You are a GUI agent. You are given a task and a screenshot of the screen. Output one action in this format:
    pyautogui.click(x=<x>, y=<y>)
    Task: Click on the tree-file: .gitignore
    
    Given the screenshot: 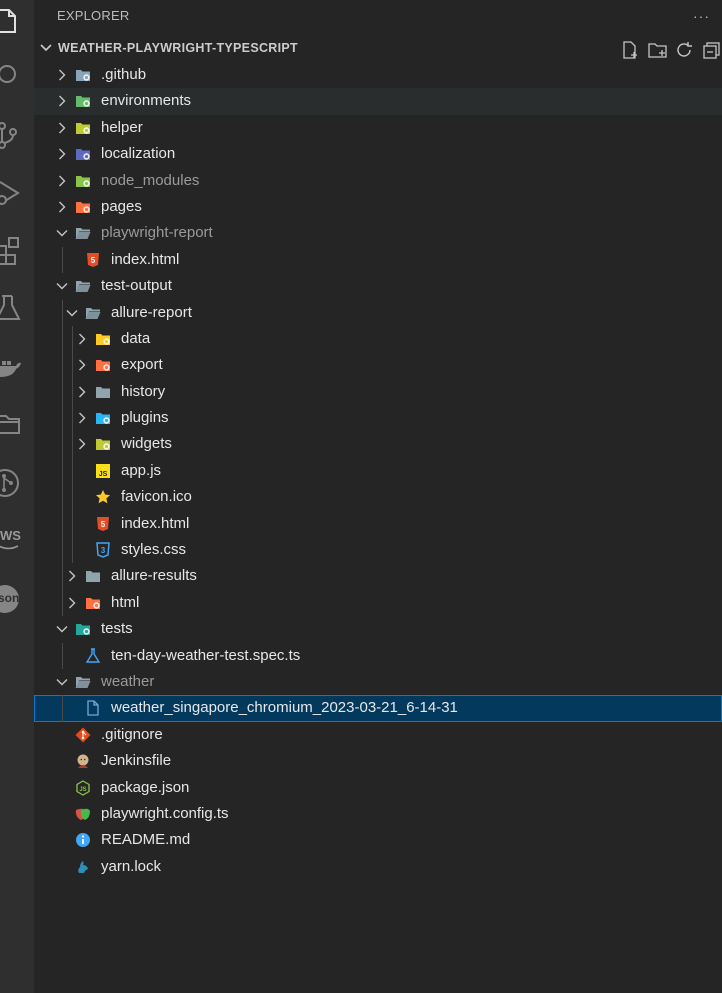 What is the action you would take?
    pyautogui.click(x=378, y=735)
    